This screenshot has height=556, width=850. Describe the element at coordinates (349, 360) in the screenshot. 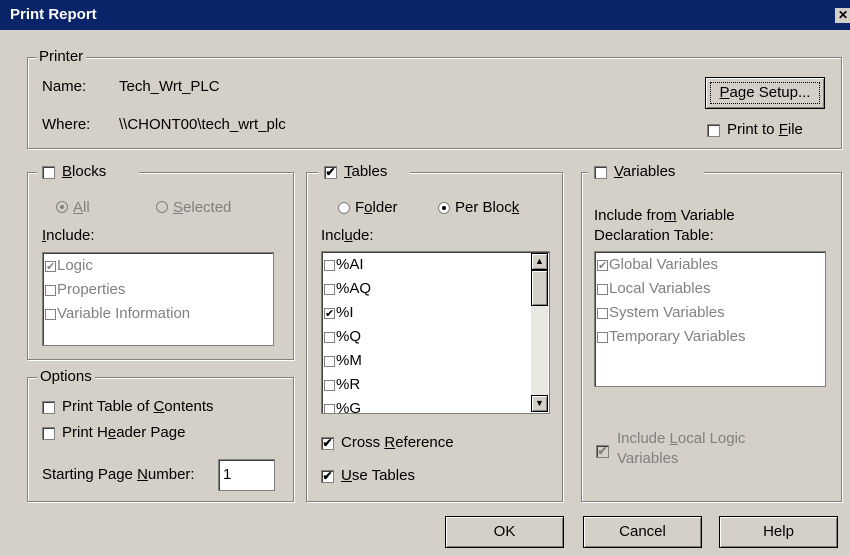

I see `list-item-label: %M` at that location.